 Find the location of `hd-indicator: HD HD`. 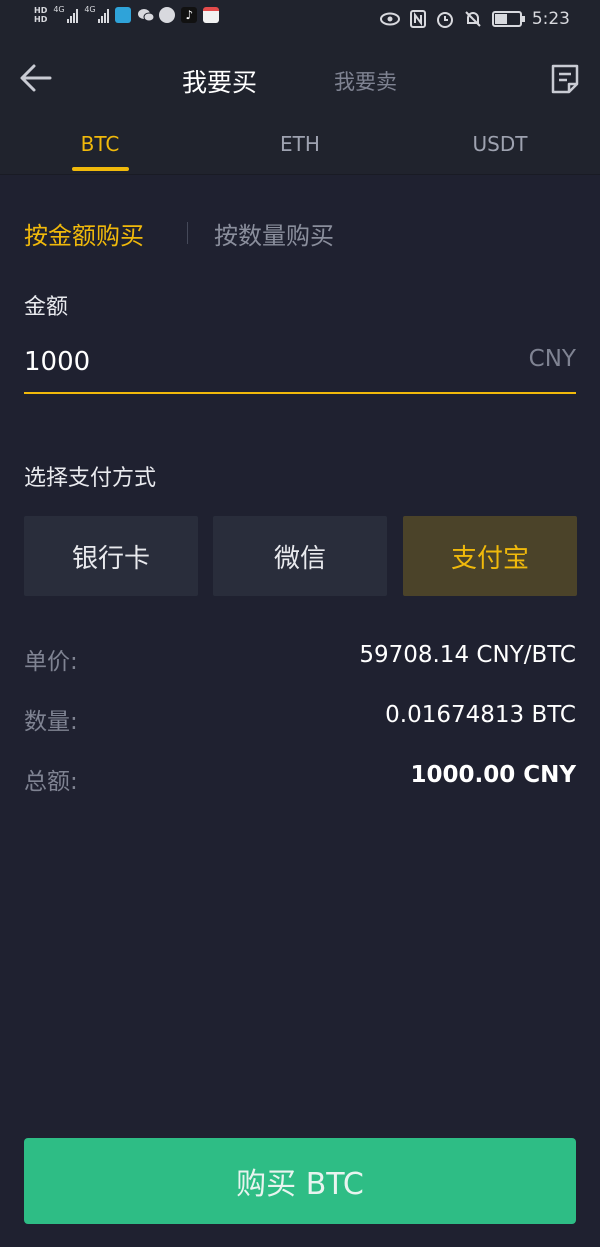

hd-indicator: HD HD is located at coordinates (40, 15).